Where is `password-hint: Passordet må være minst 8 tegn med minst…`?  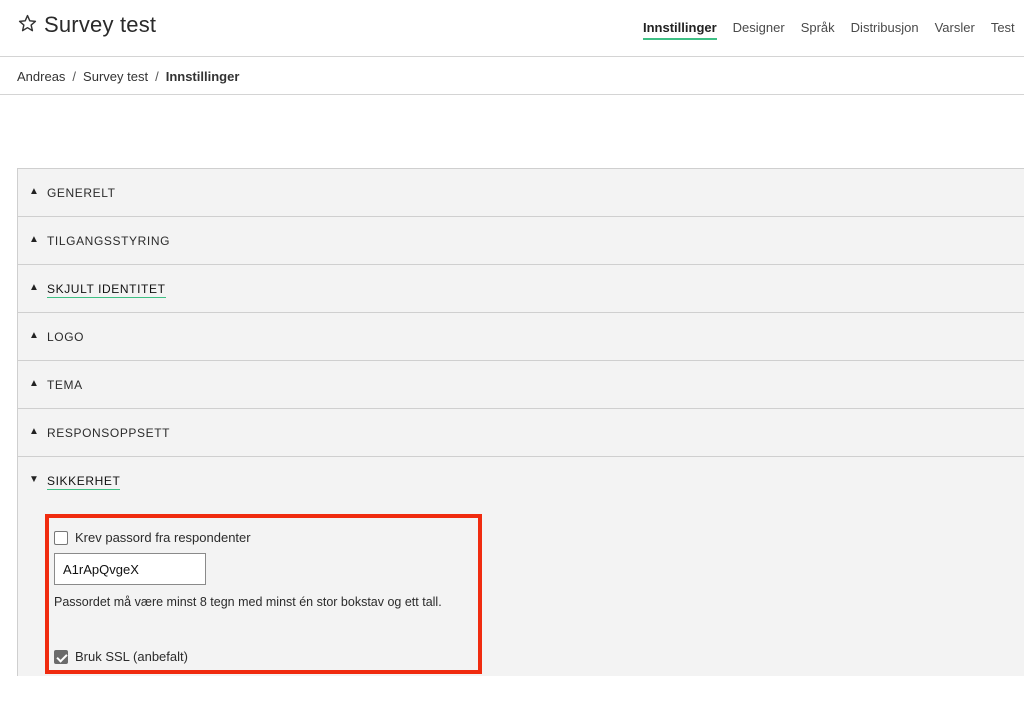 password-hint: Passordet må være minst 8 tegn med minst… is located at coordinates (248, 602).